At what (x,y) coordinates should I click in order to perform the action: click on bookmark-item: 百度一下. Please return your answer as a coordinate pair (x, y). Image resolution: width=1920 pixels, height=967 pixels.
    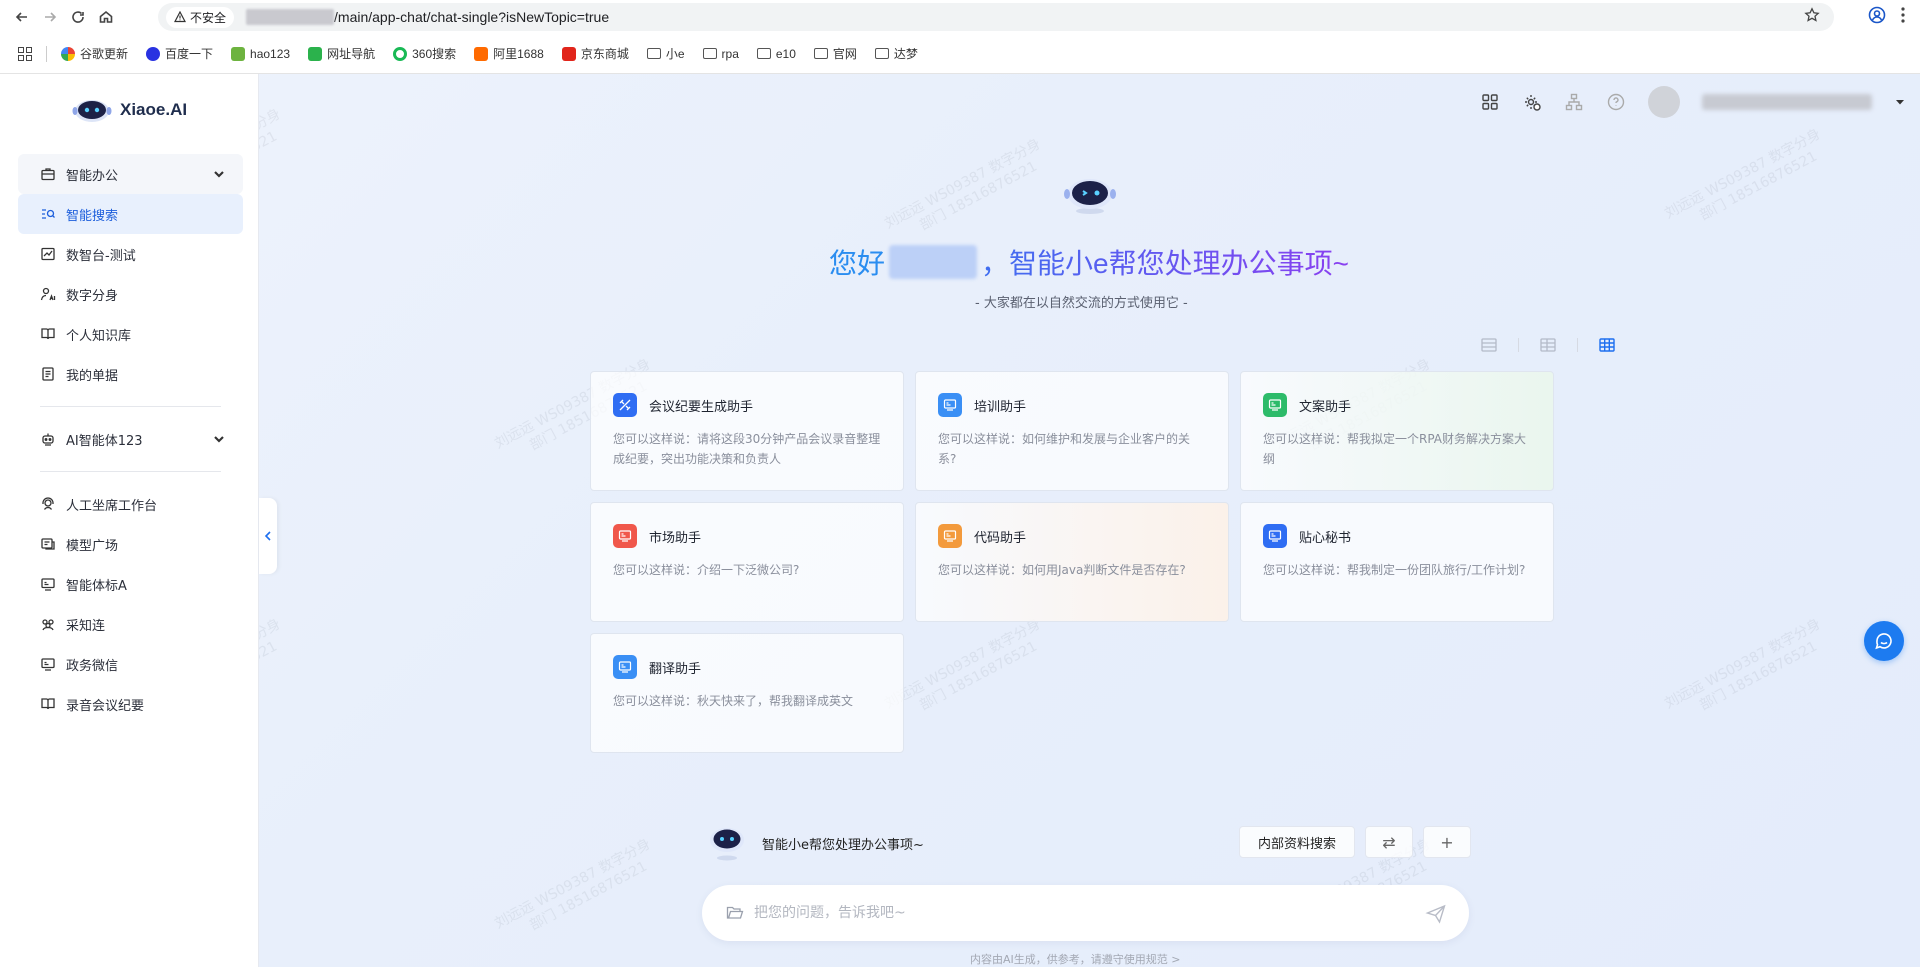
    Looking at the image, I should click on (179, 53).